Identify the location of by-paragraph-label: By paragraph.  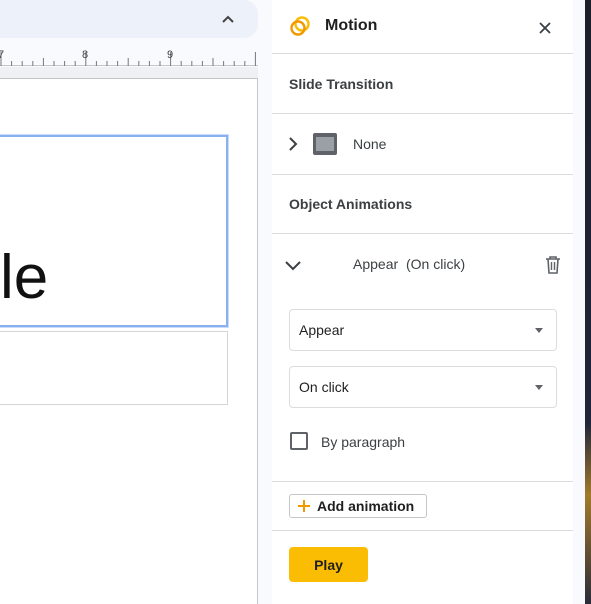
(363, 442).